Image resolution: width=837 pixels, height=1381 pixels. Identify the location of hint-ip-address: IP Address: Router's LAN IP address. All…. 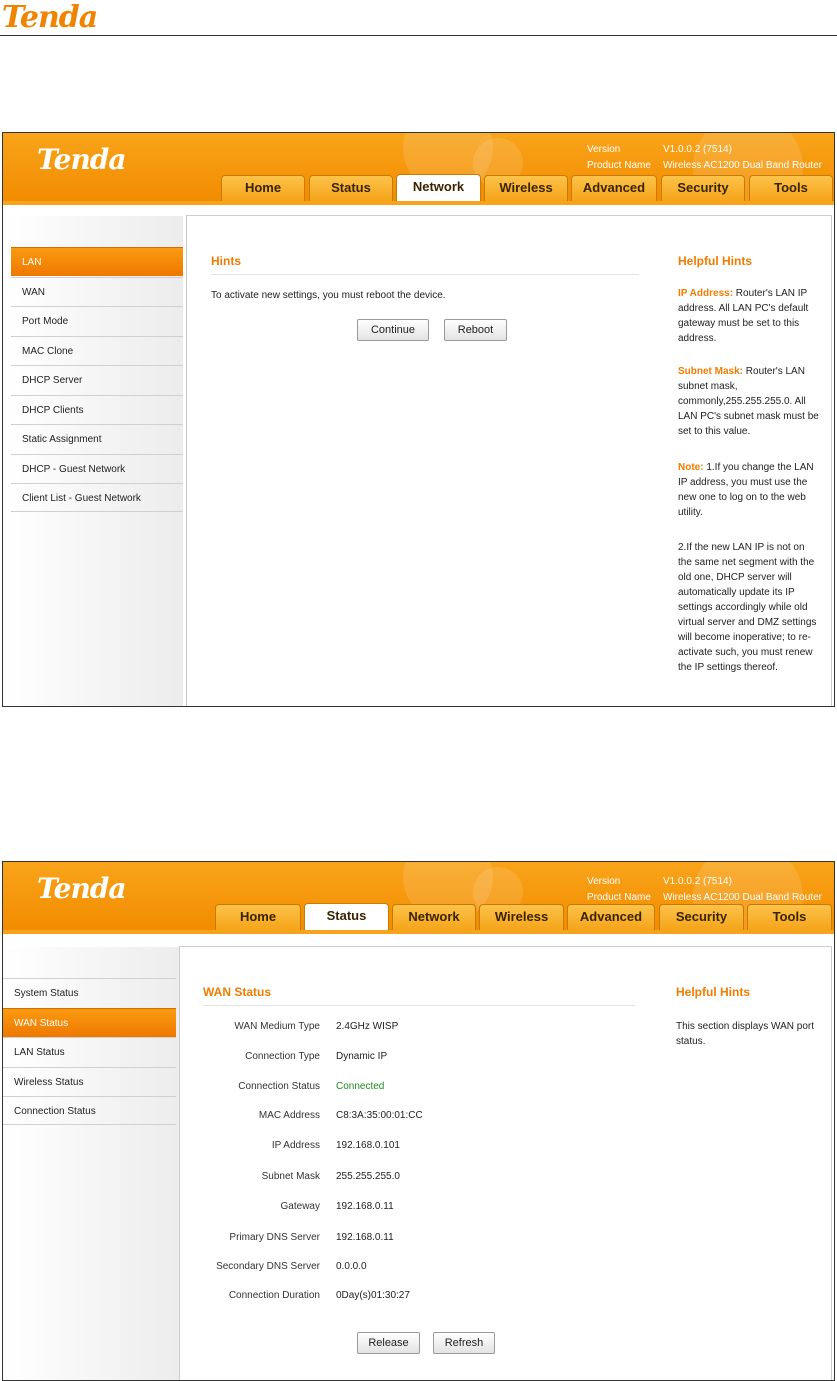
(749, 316).